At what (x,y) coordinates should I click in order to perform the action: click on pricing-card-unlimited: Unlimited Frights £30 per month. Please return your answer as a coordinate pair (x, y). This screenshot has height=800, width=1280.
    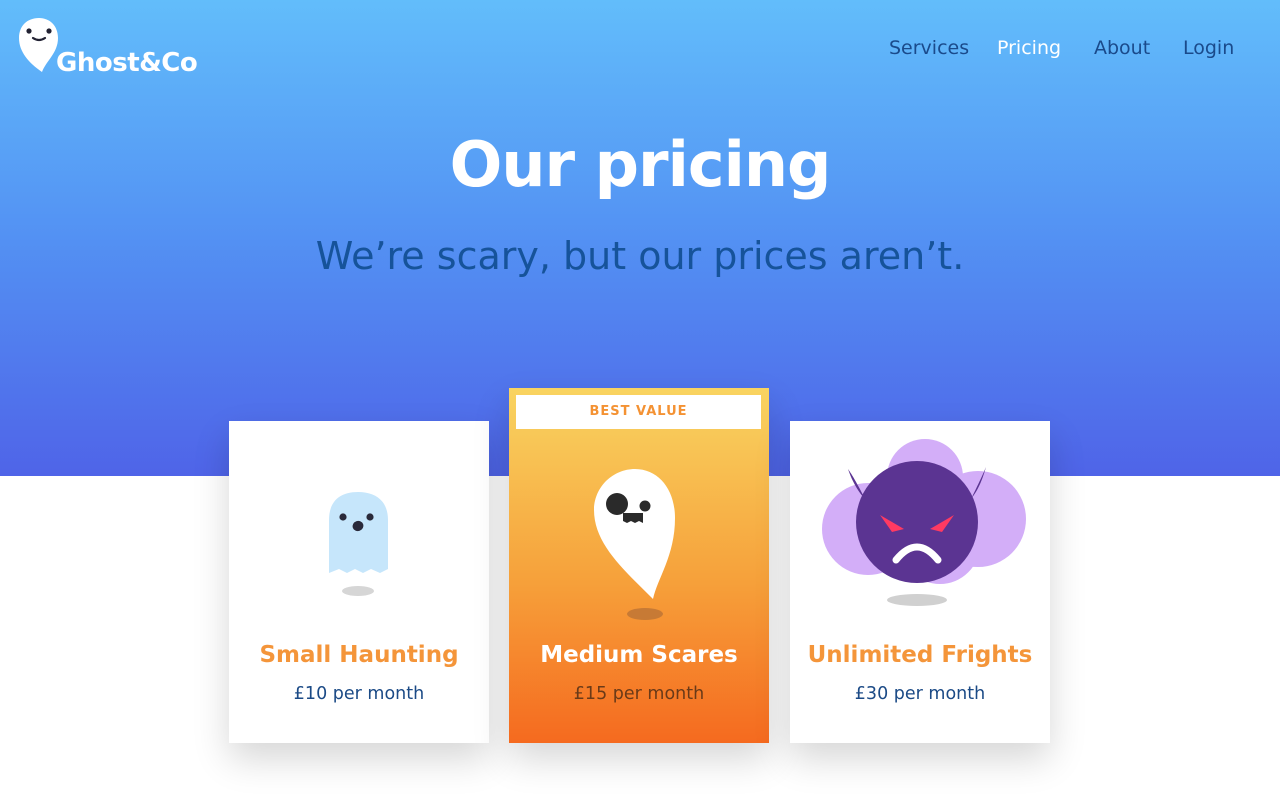
    Looking at the image, I should click on (920, 582).